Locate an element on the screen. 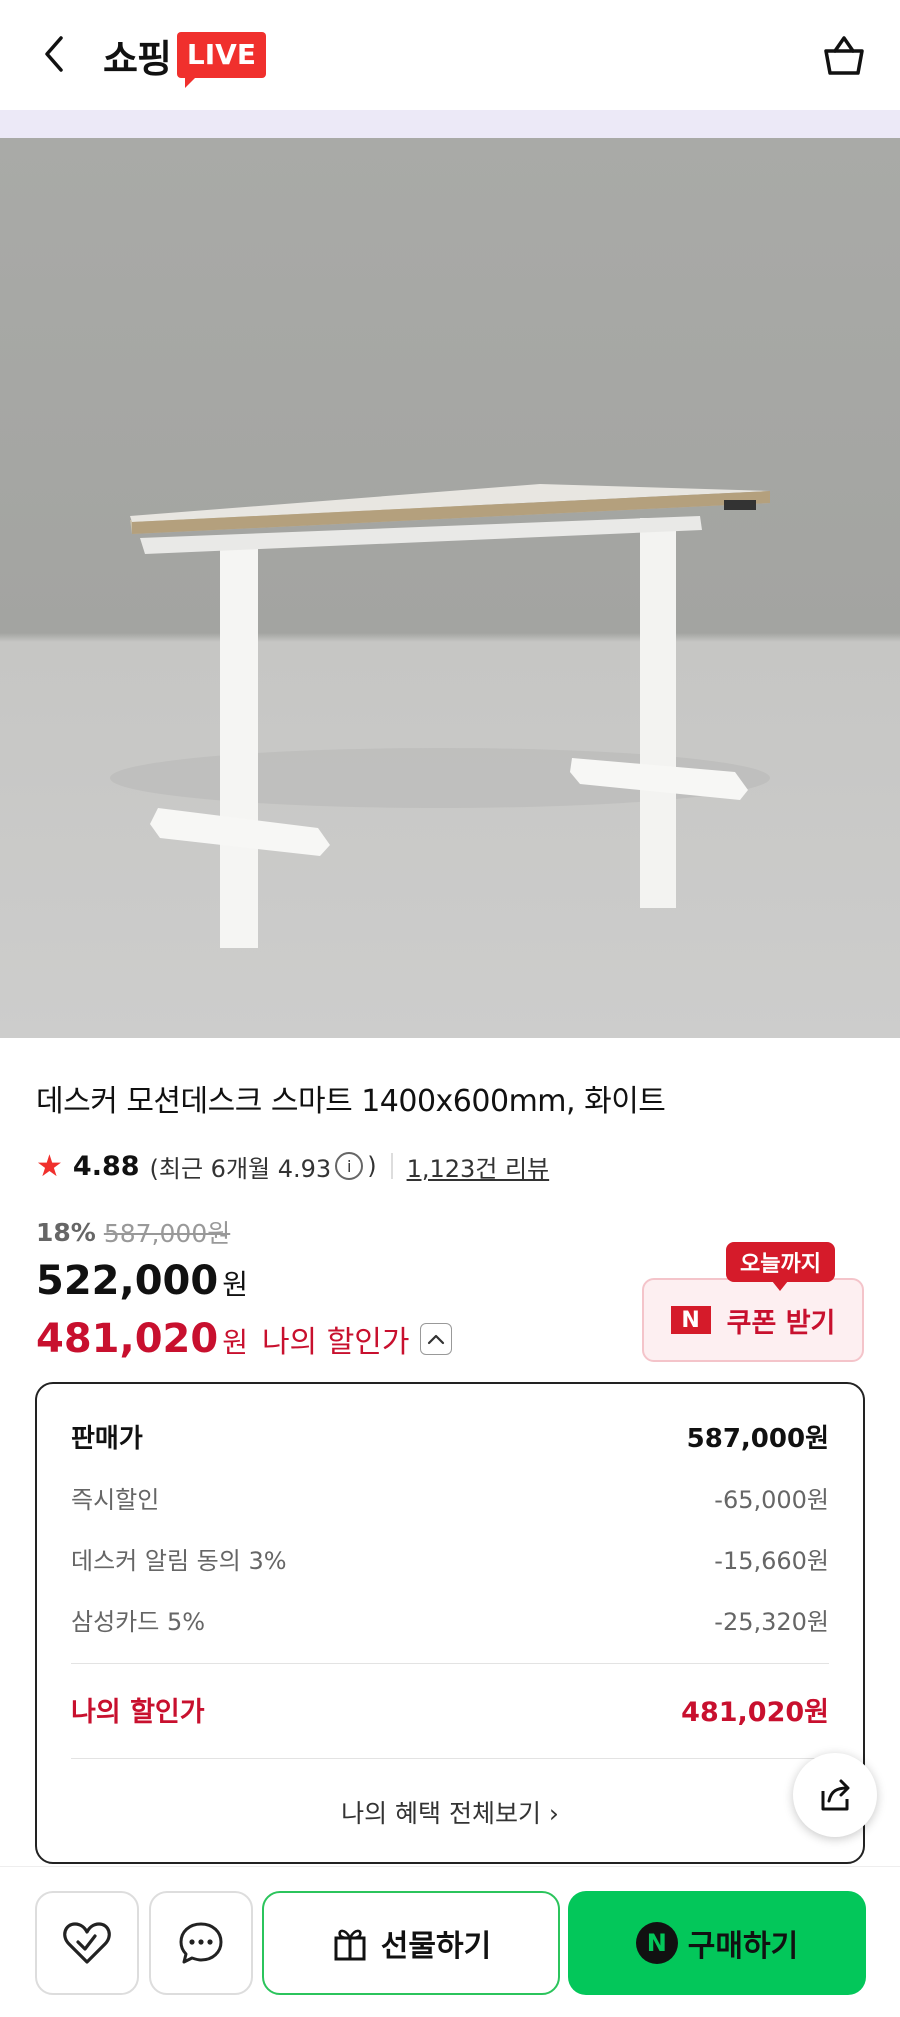 This screenshot has height=2017, width=900. logo-text: 쇼핑 is located at coordinates (137, 58).